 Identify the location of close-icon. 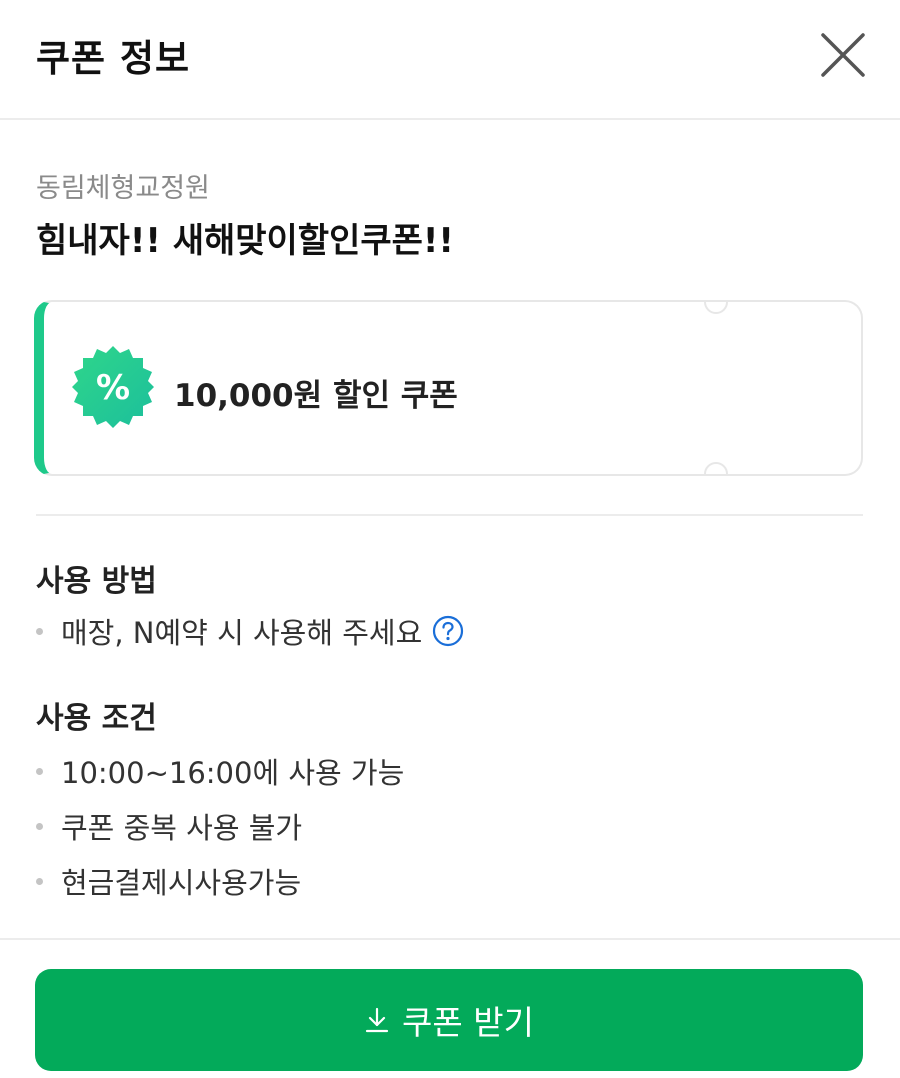
(843, 55).